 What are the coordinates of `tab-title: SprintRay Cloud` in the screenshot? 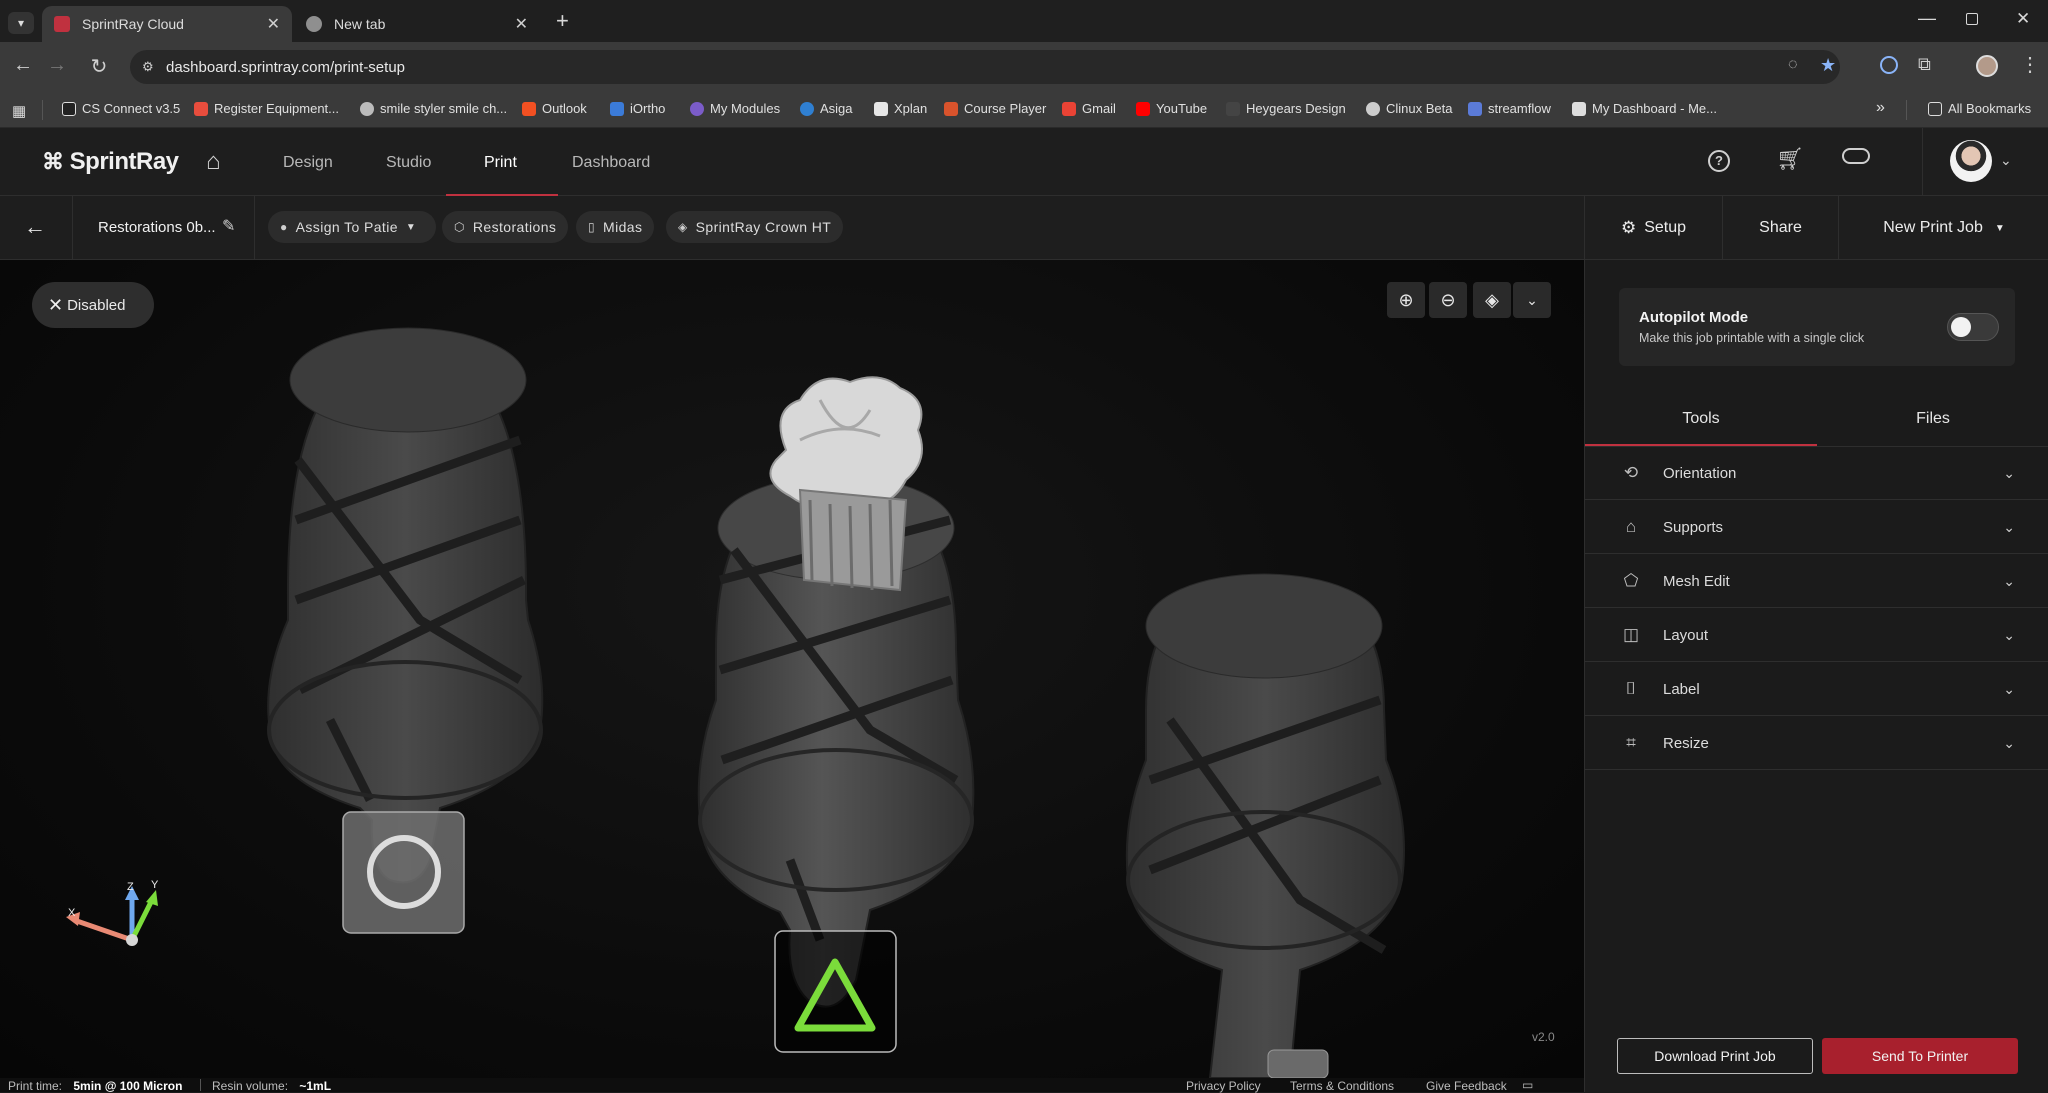 It's located at (133, 24).